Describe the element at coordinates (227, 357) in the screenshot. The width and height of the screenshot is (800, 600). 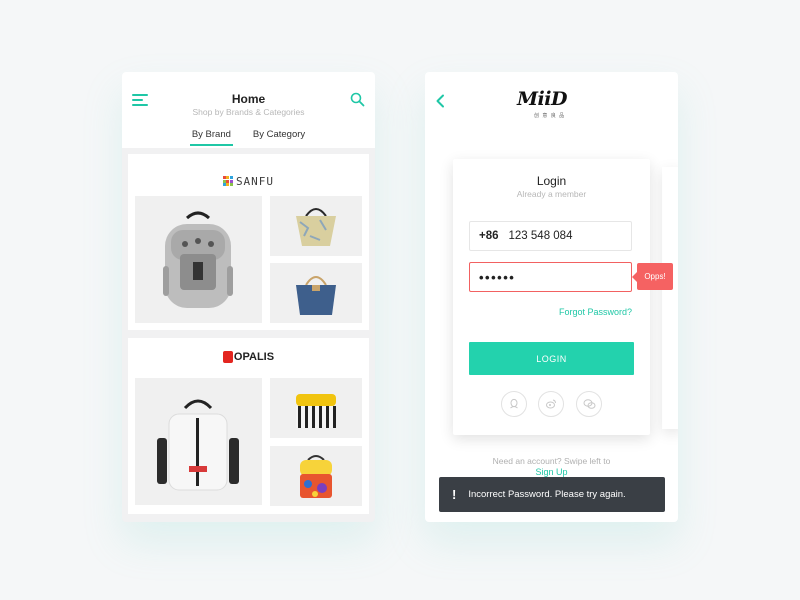
I see `opalis-mark-icon` at that location.